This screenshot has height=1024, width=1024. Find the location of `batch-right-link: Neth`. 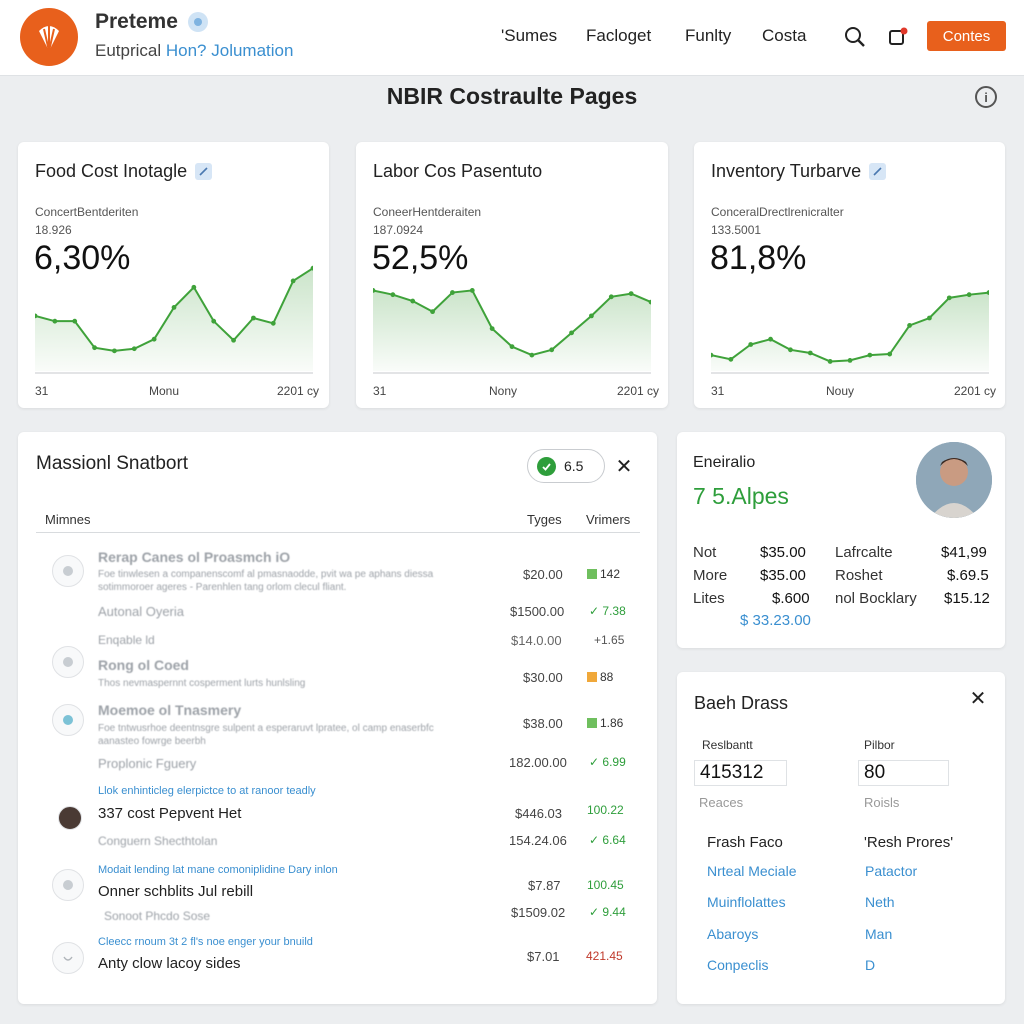

batch-right-link: Neth is located at coordinates (880, 902).